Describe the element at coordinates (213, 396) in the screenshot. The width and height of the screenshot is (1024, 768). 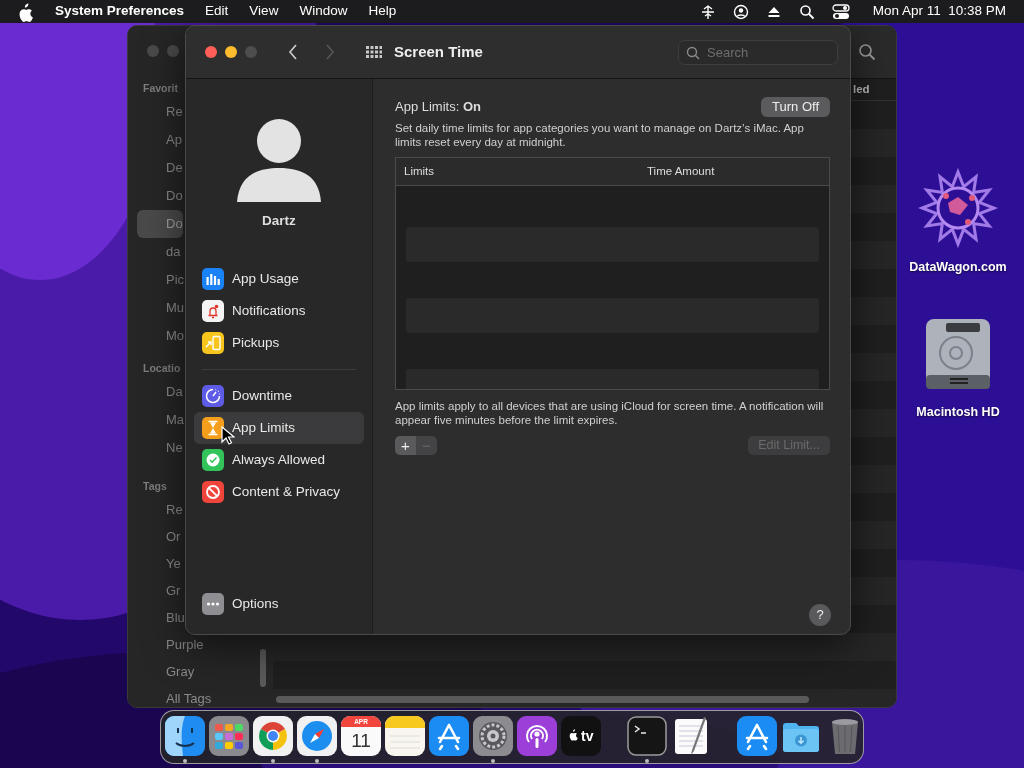
I see `clock-icon` at that location.